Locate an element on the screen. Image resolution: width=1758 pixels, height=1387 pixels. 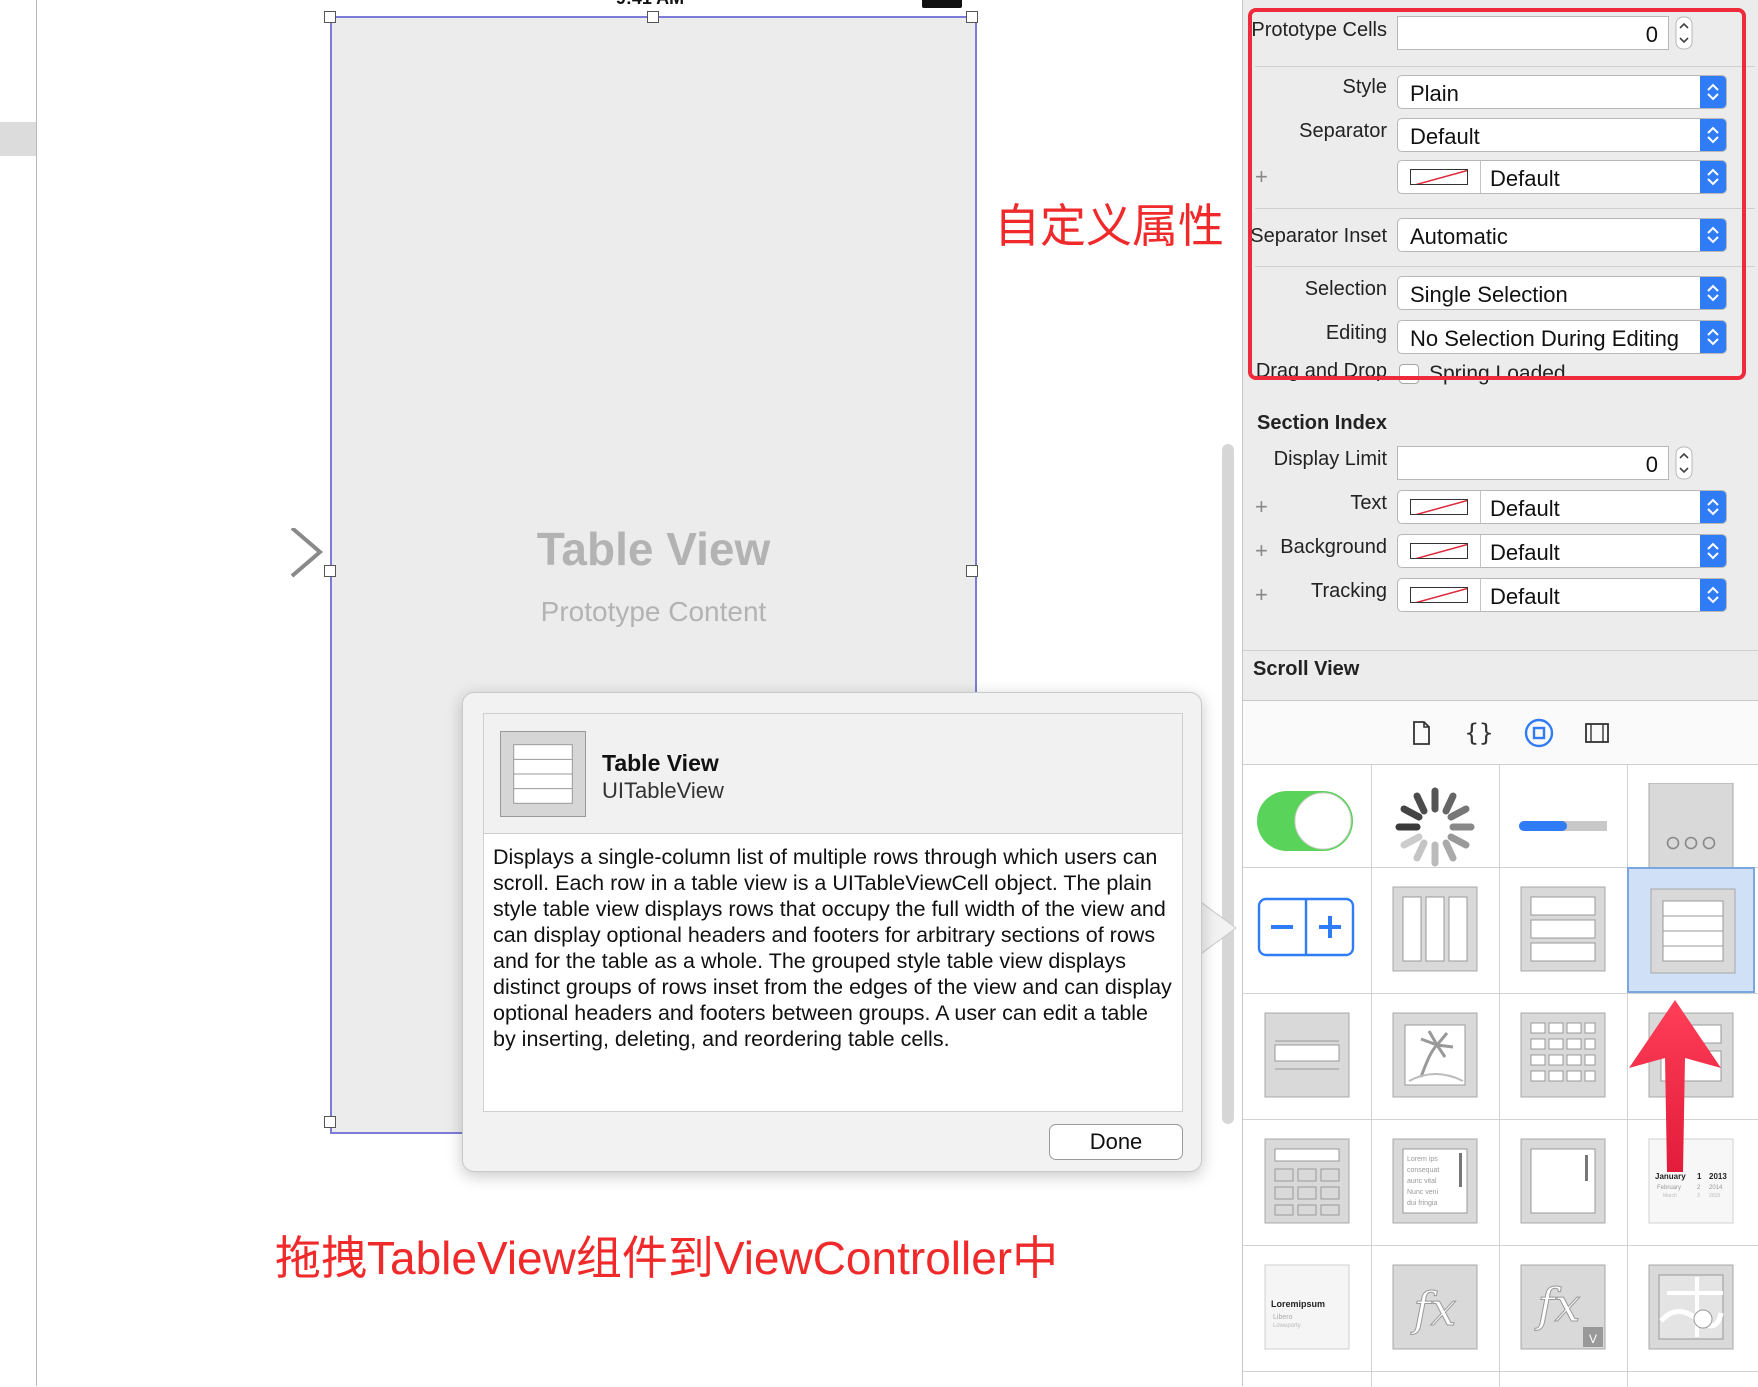
label-icon: Loremipsum Libero Loweporty is located at coordinates (1307, 1307).